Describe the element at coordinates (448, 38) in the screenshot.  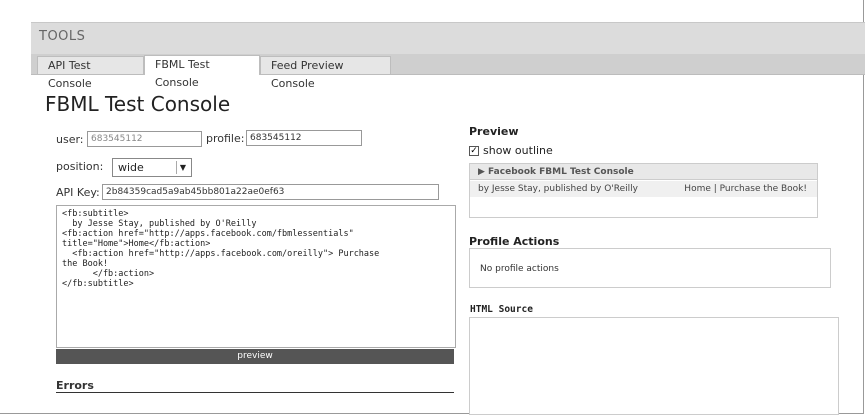
I see `tools-header: TOOLS` at that location.